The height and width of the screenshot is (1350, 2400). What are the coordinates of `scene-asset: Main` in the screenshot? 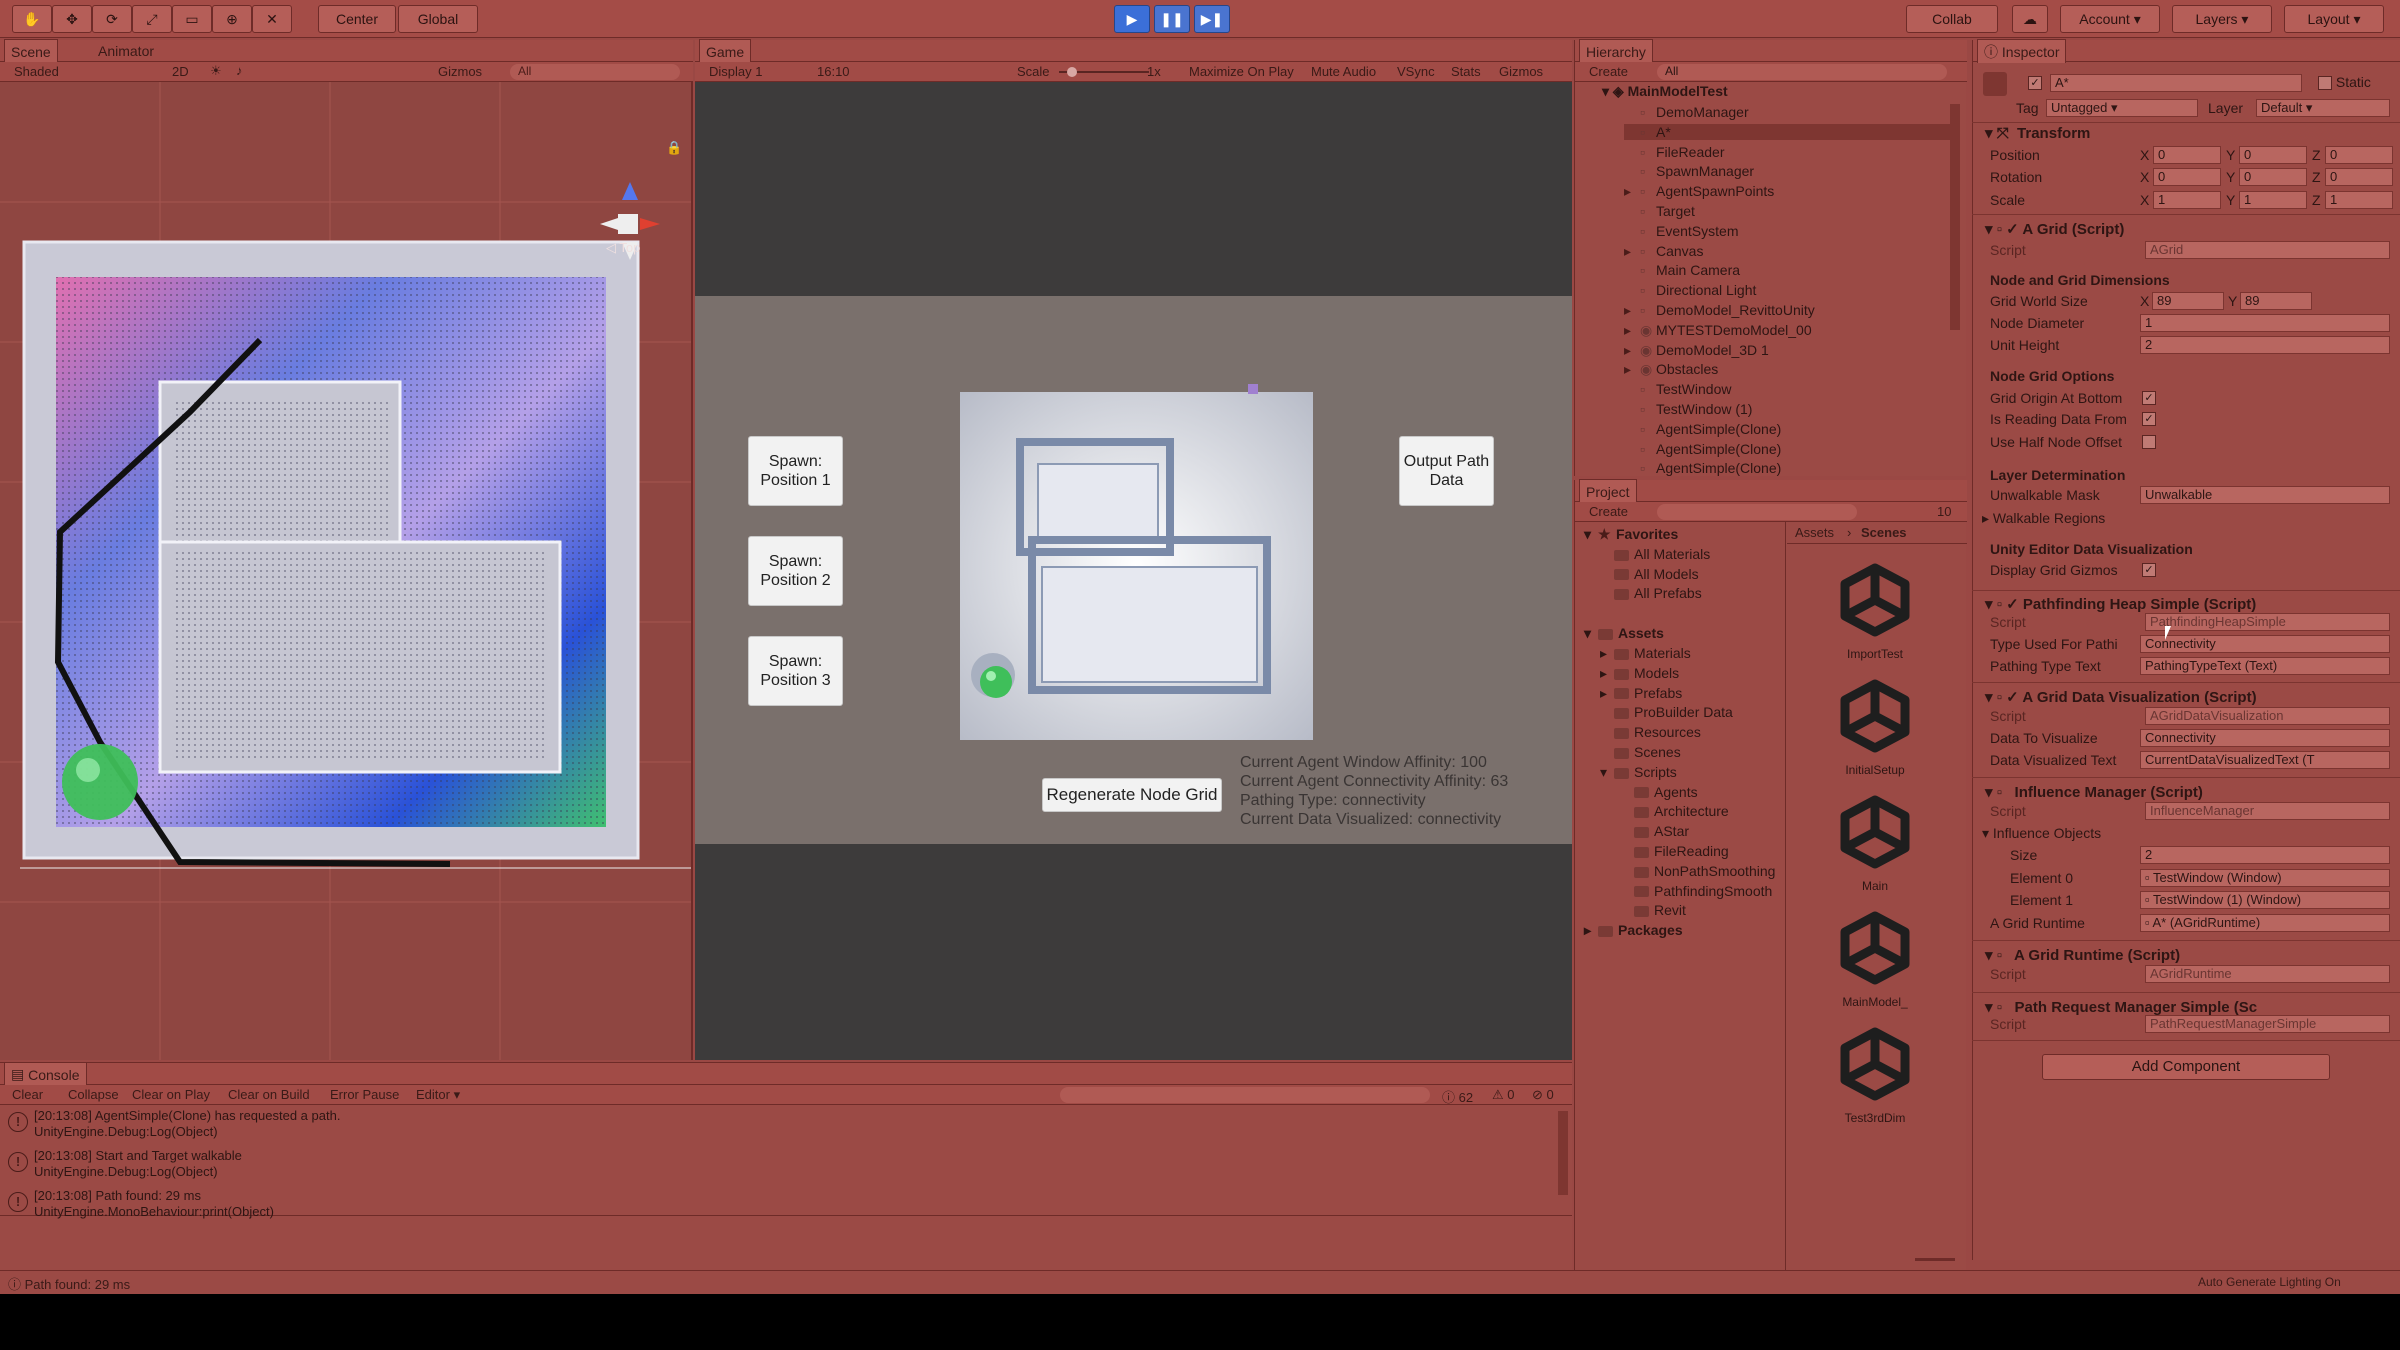 It's located at (1875, 842).